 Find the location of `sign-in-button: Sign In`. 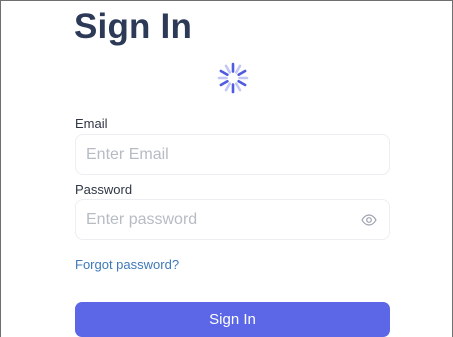

sign-in-button: Sign In is located at coordinates (232, 319).